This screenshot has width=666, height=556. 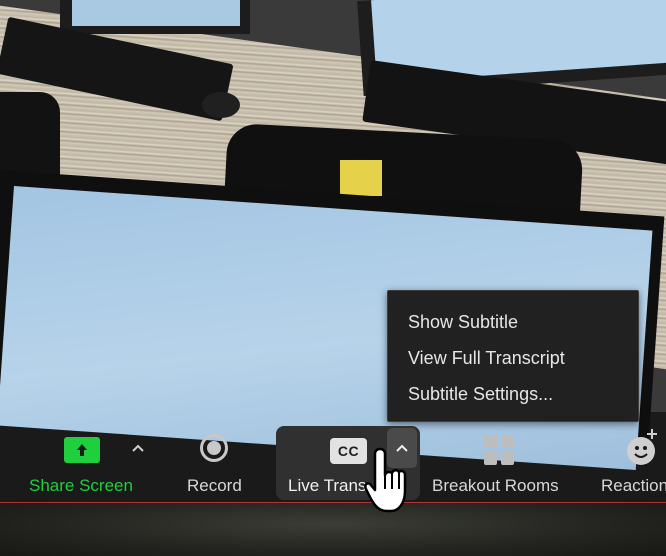 I want to click on menu-item-show-subtitle: Show Subtitle, so click(x=463, y=322).